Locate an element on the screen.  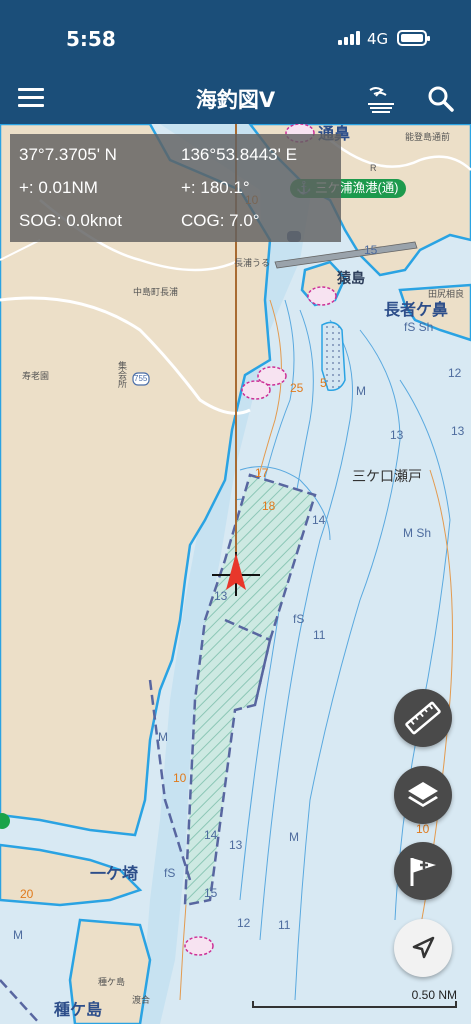
depth-label: 17 is located at coordinates (262, 473).